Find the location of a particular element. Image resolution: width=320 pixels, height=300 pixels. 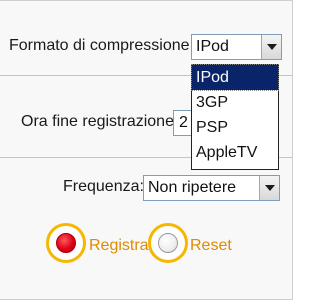

record-dot-icon is located at coordinates (66, 243).